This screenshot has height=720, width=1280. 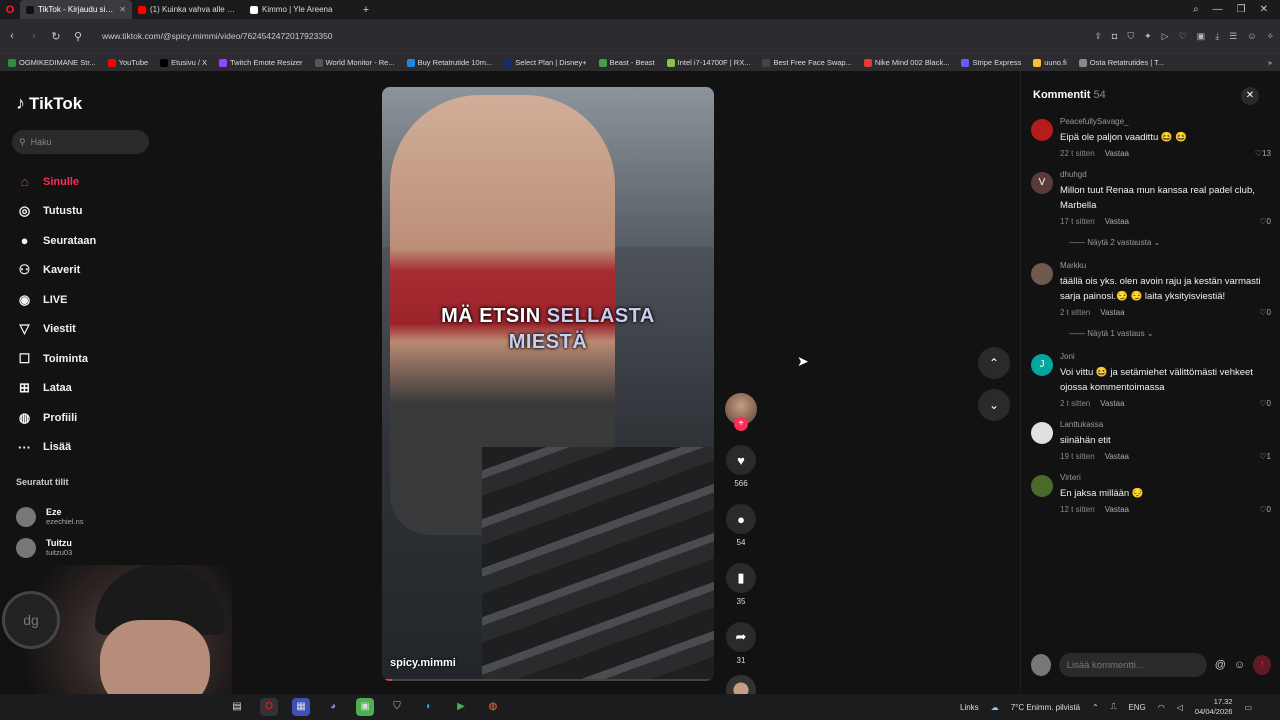 What do you see at coordinates (1214, 707) in the screenshot?
I see `clock: 17.32 04/04/2026` at bounding box center [1214, 707].